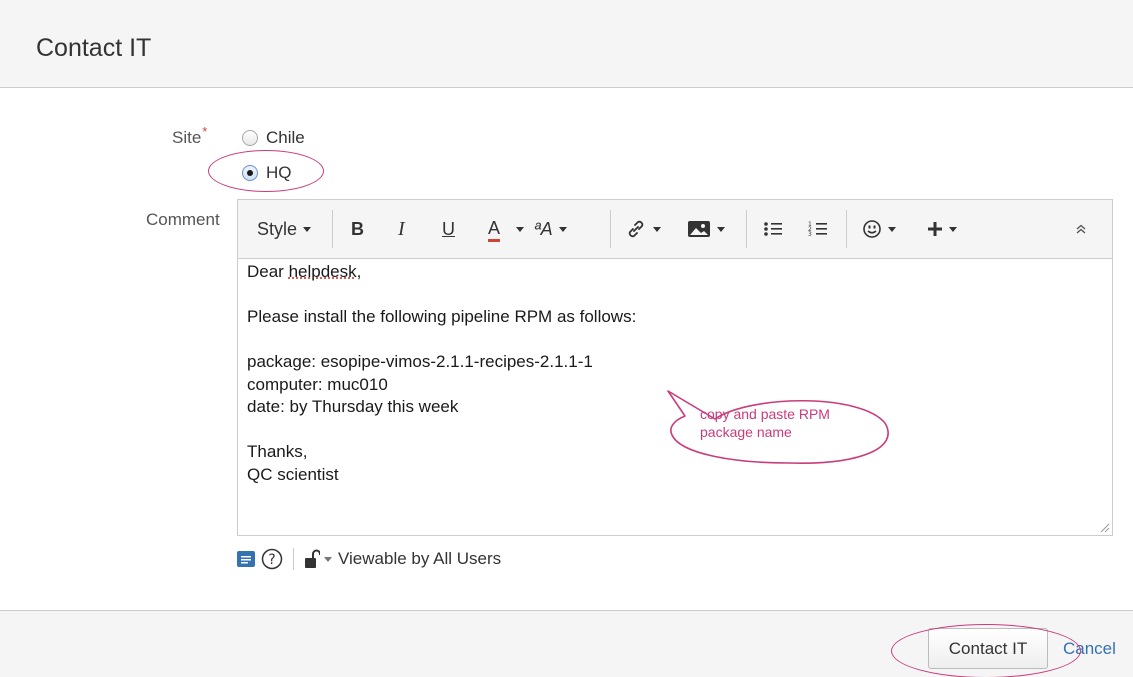 The image size is (1133, 677). Describe the element at coordinates (277, 229) in the screenshot. I see `style-dropdown-label: Style` at that location.